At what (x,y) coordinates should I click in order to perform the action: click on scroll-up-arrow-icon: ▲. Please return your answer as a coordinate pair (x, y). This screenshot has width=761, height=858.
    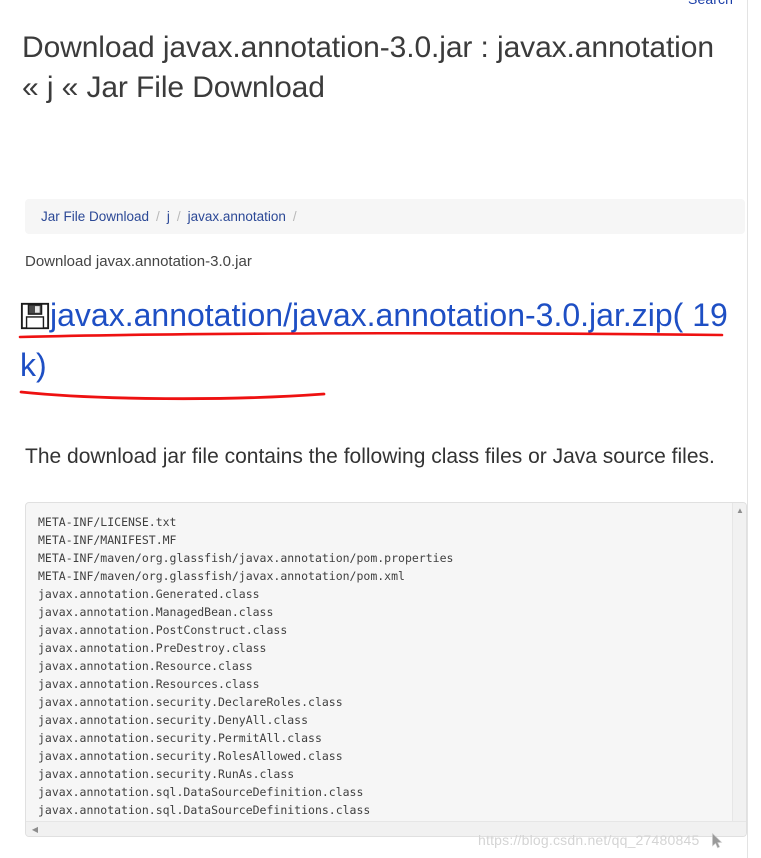
    Looking at the image, I should click on (739, 511).